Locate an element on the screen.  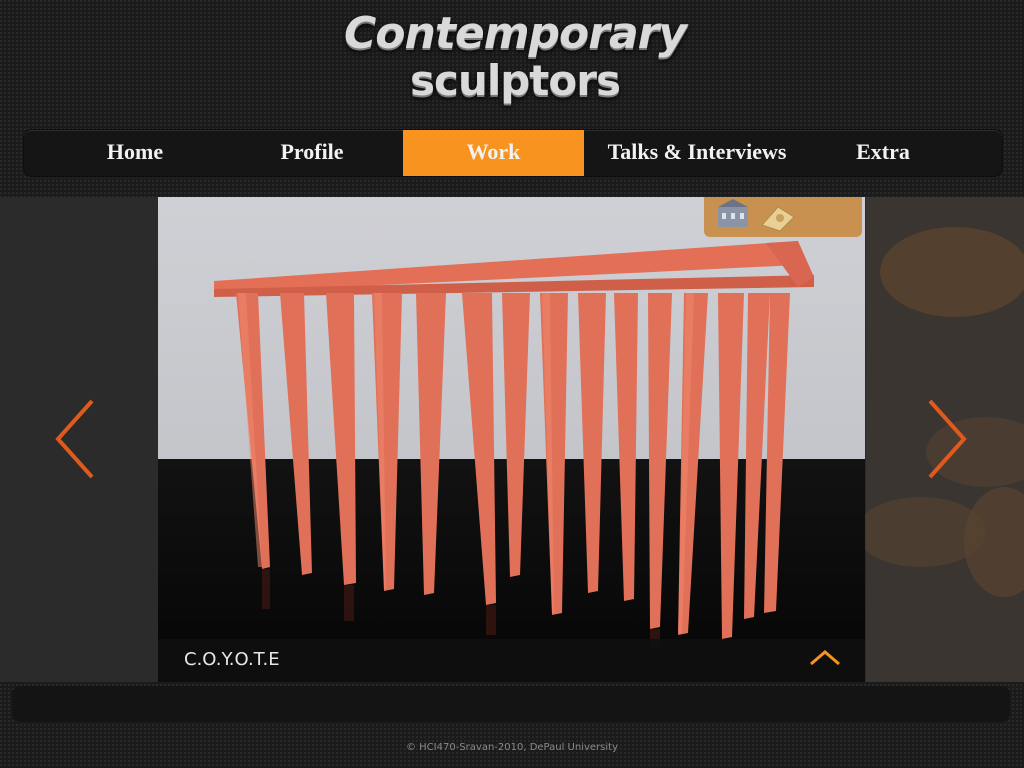
bottom-bar is located at coordinates (511, 704).